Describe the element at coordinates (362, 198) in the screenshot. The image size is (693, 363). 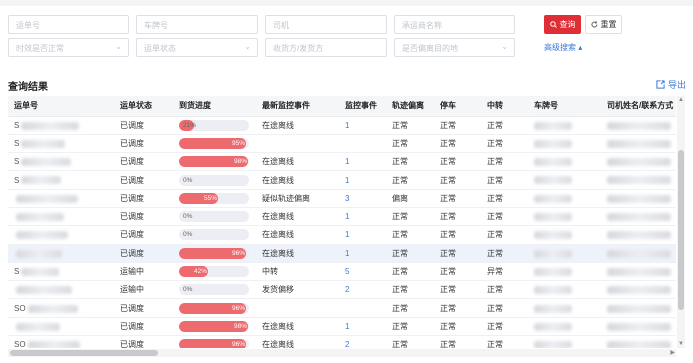
I see `event-count-cell: 3` at that location.